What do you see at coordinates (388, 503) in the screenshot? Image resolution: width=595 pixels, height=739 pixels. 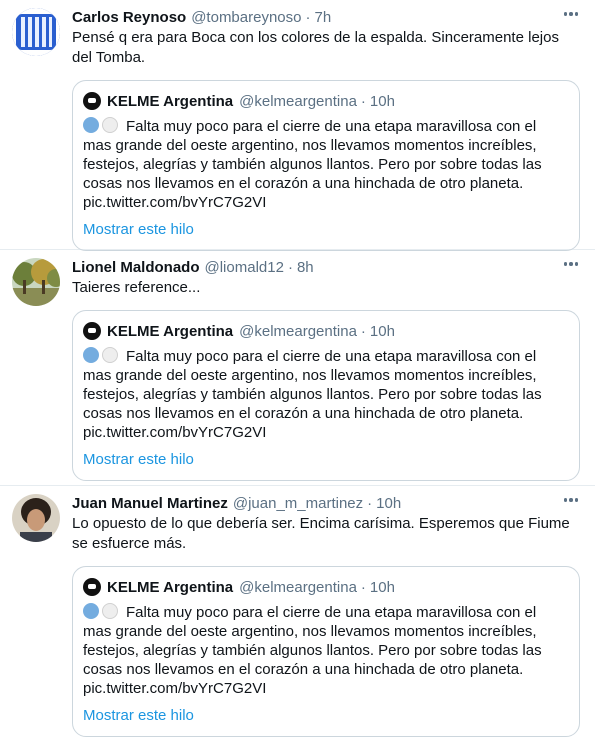 I see `timestamp: 10h` at bounding box center [388, 503].